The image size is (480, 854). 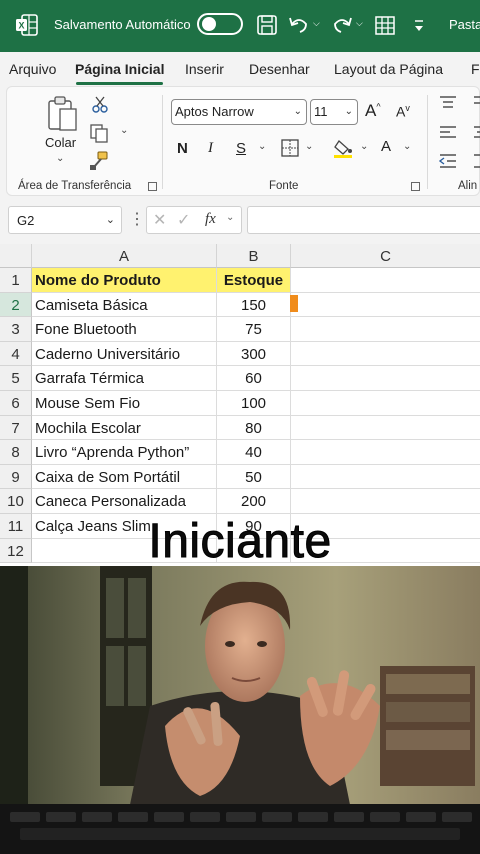 What do you see at coordinates (290, 148) in the screenshot?
I see `borders-icon` at bounding box center [290, 148].